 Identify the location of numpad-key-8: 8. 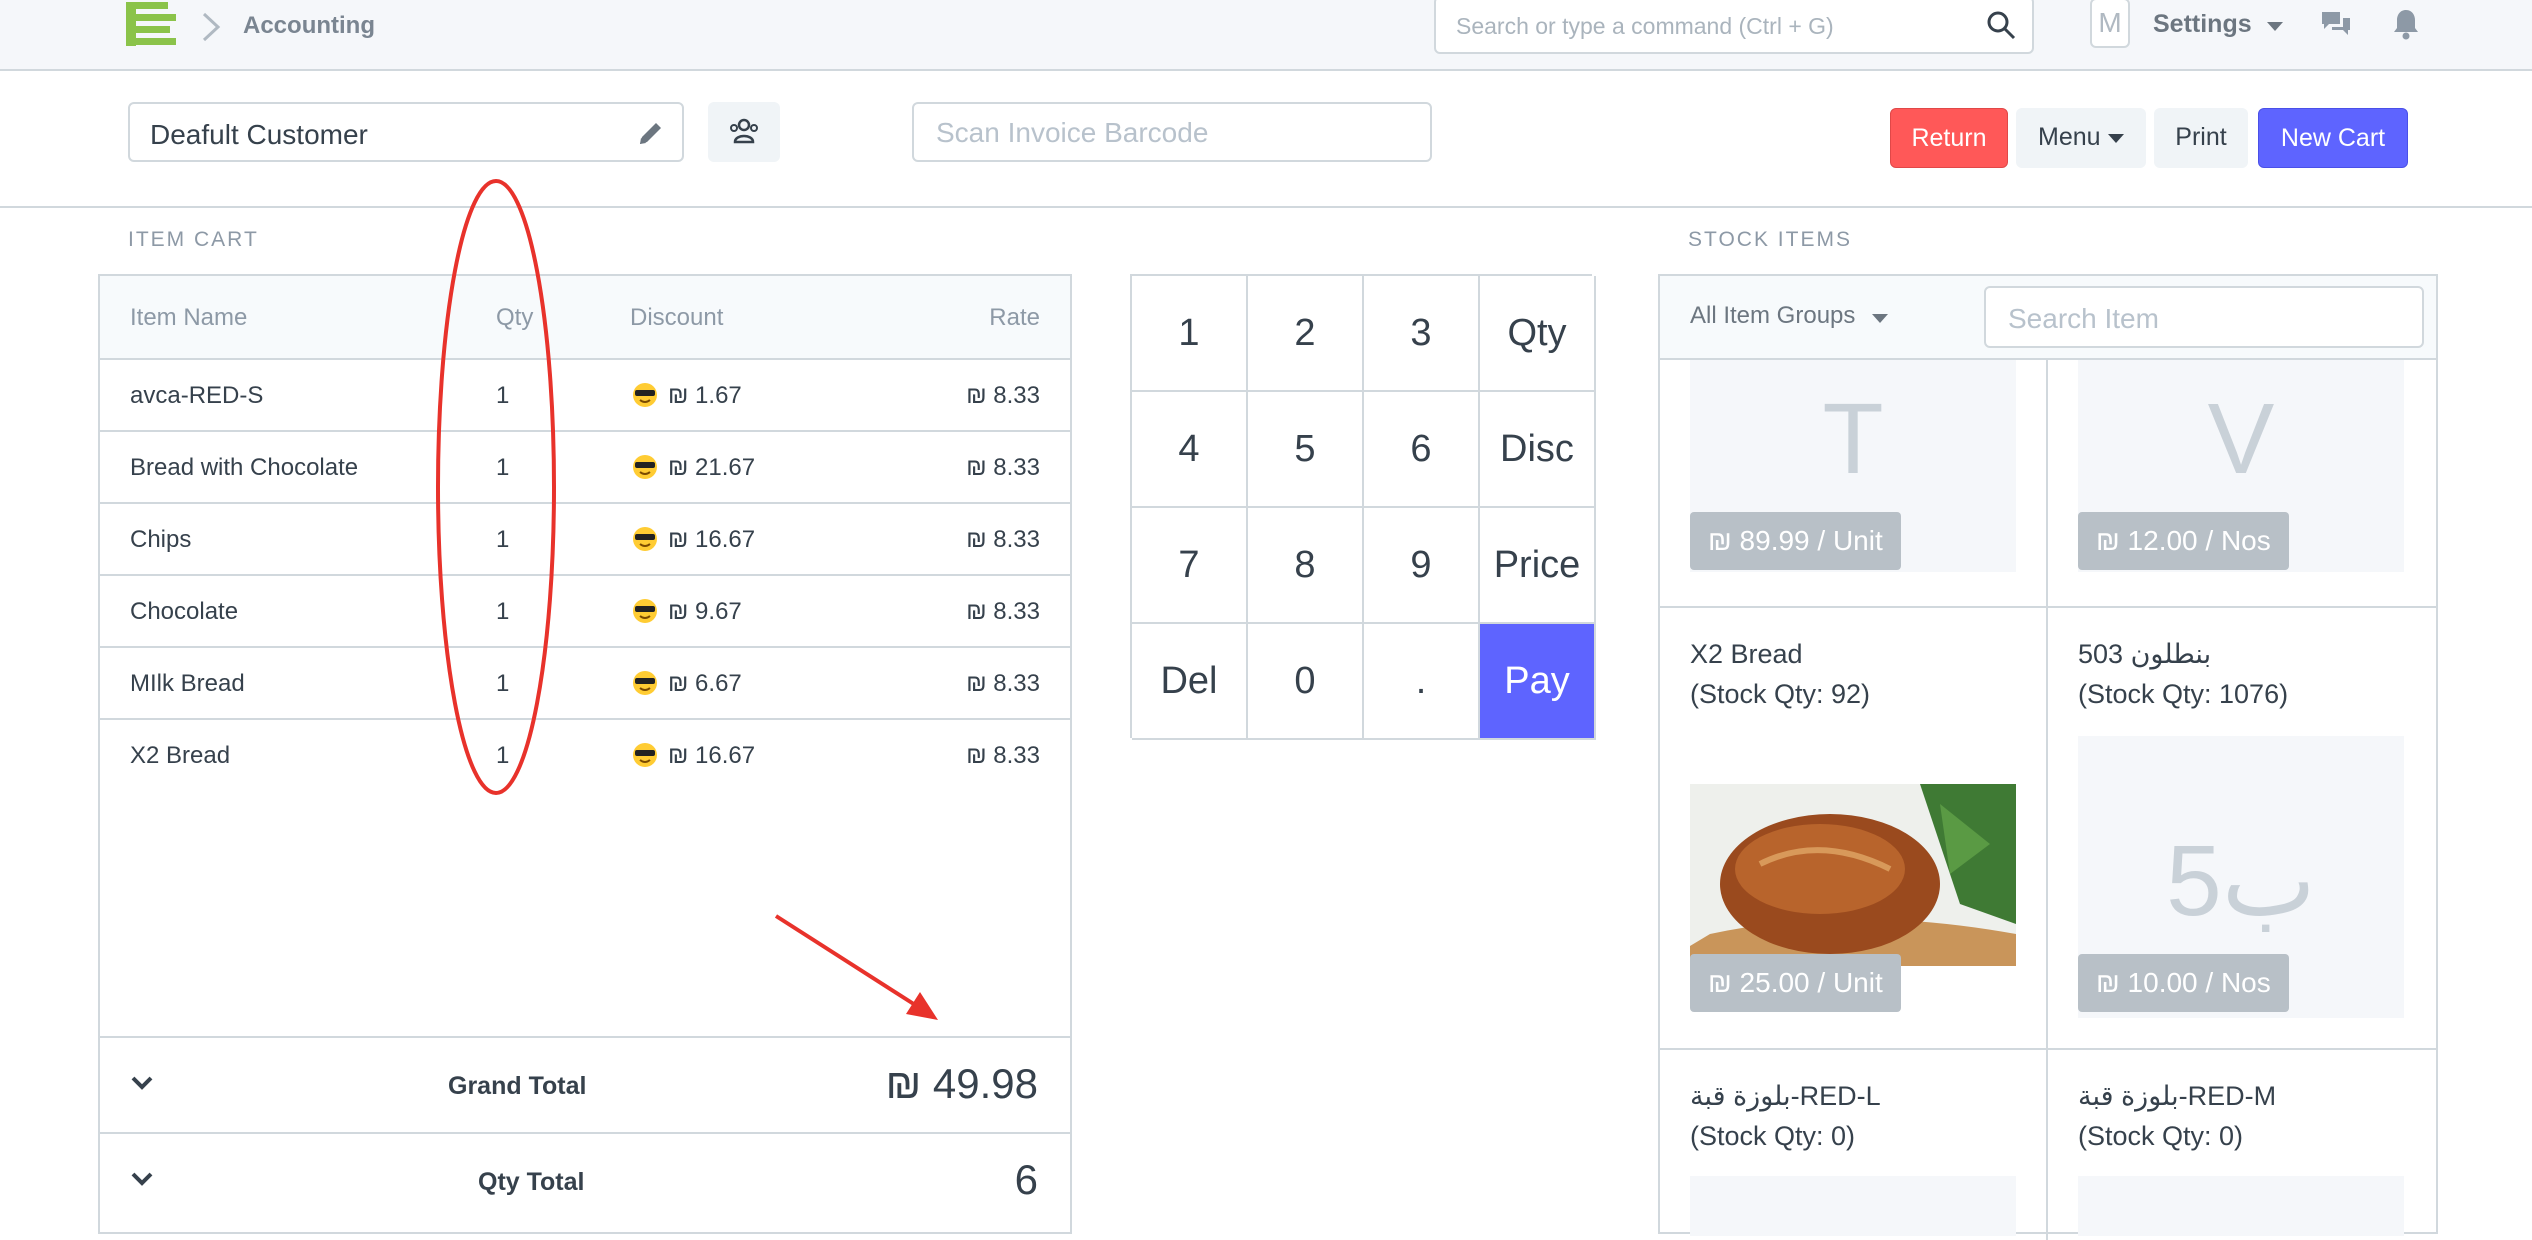
(1306, 566).